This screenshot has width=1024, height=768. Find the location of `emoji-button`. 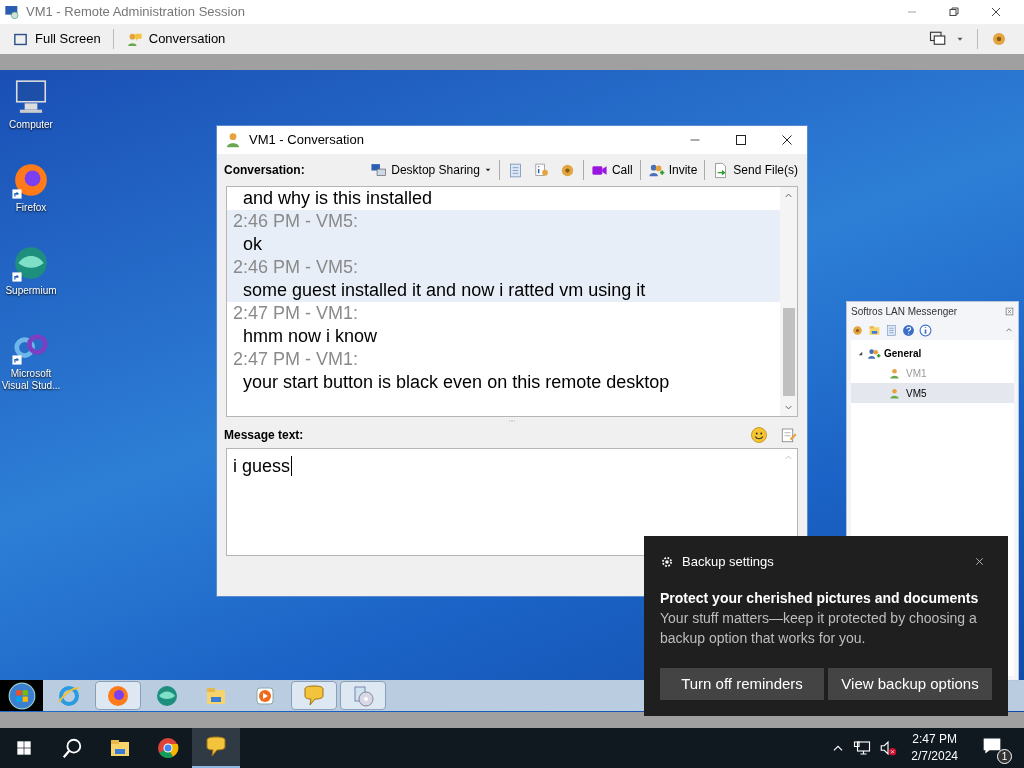

emoji-button is located at coordinates (759, 435).